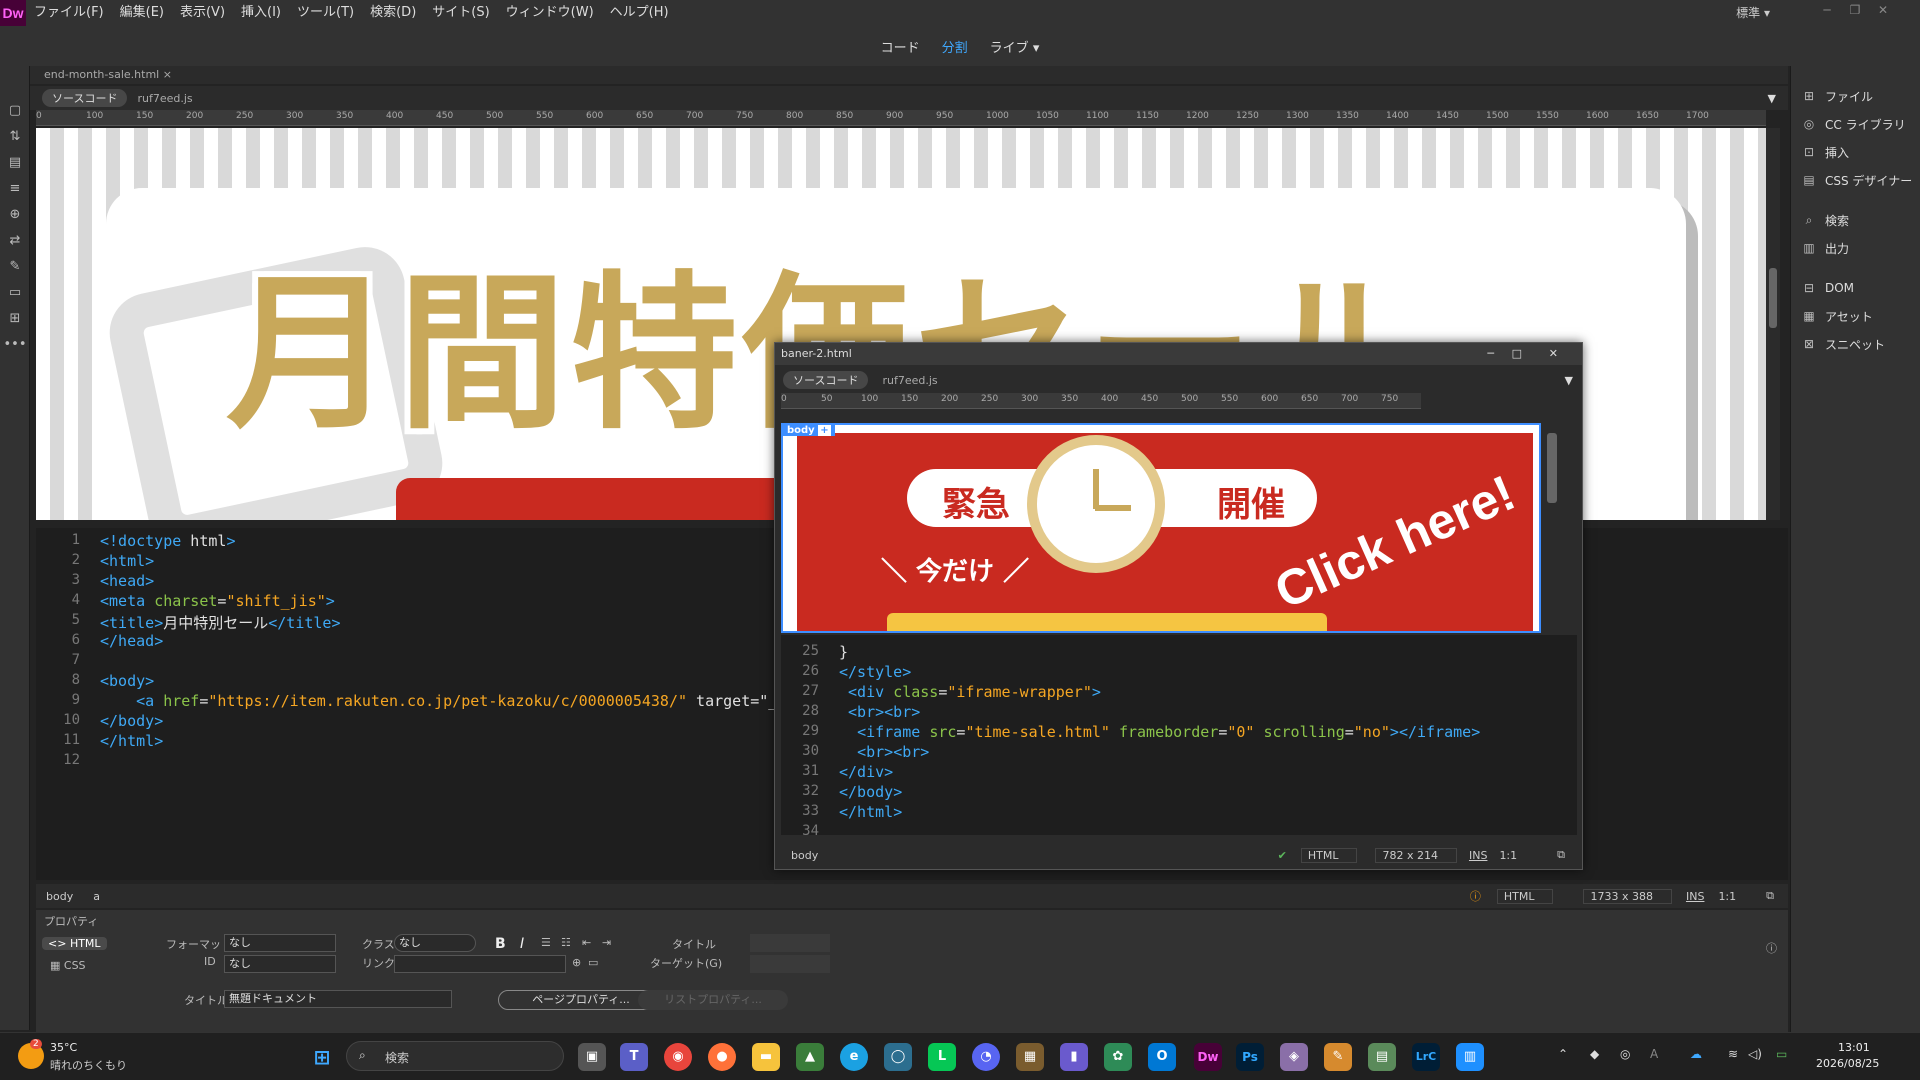  What do you see at coordinates (1847, 1063) in the screenshot?
I see `clock-date: 2026/08/25` at bounding box center [1847, 1063].